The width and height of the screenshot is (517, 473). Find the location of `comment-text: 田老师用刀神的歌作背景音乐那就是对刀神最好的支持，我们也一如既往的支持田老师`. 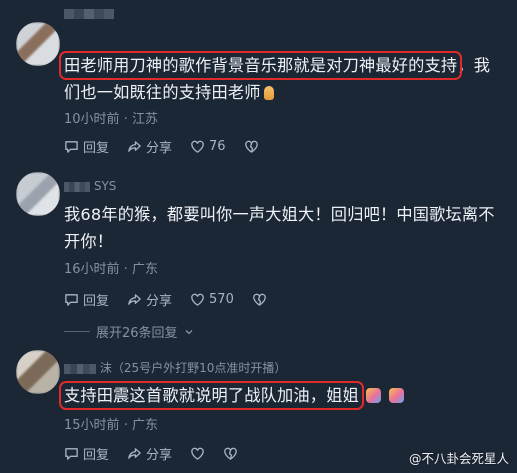

comment-text: 田老师用刀神的歌作背景音乐那就是对刀神最好的支持，我们也一如既往的支持田老师 is located at coordinates (281, 78).